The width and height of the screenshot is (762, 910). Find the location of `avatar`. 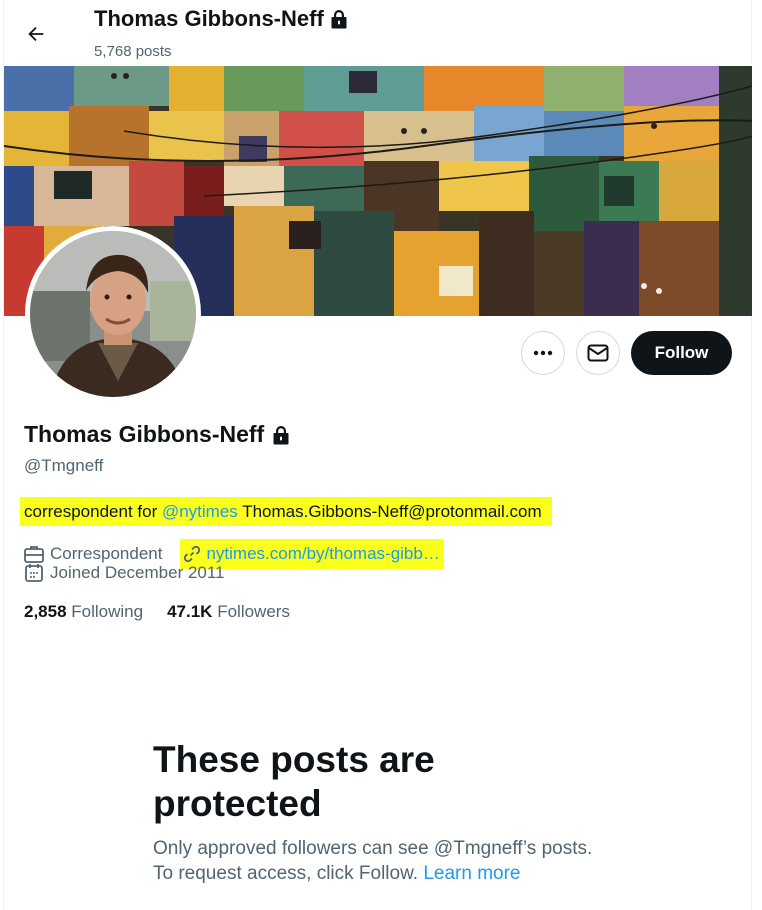

avatar is located at coordinates (113, 314).